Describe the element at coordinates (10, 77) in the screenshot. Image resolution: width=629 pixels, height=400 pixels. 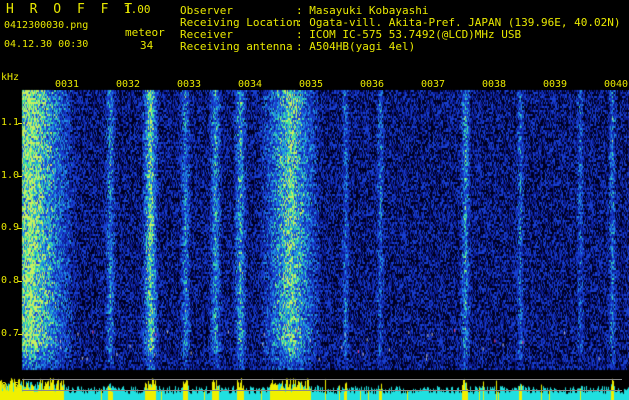
I see `y-unit-label: kHz` at that location.